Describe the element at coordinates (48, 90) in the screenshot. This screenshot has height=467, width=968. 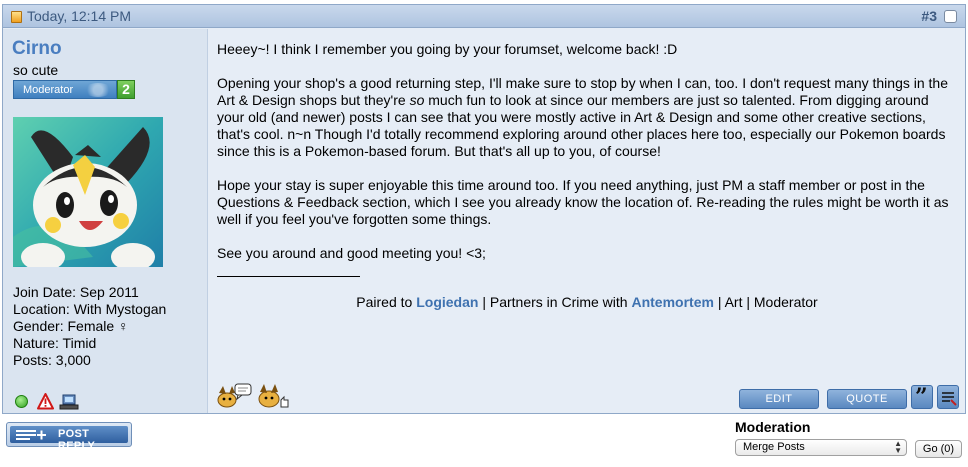
I see `rank-label: Moderator` at that location.